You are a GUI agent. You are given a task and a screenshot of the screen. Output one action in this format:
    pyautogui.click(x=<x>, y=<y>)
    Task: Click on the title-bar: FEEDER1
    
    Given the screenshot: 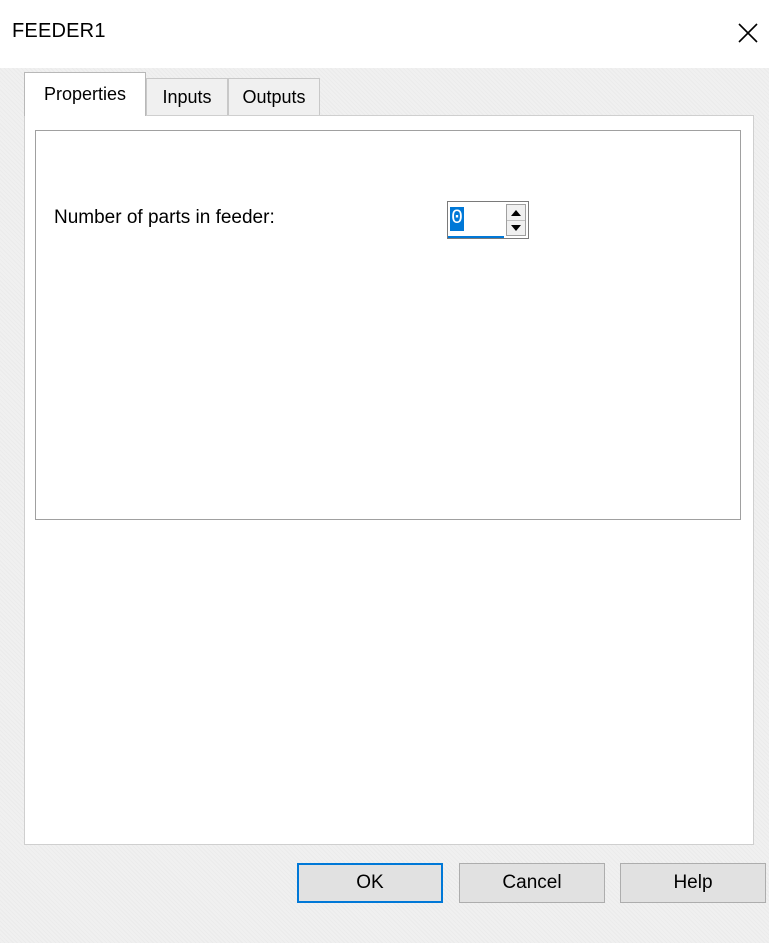 What is the action you would take?
    pyautogui.click(x=384, y=34)
    